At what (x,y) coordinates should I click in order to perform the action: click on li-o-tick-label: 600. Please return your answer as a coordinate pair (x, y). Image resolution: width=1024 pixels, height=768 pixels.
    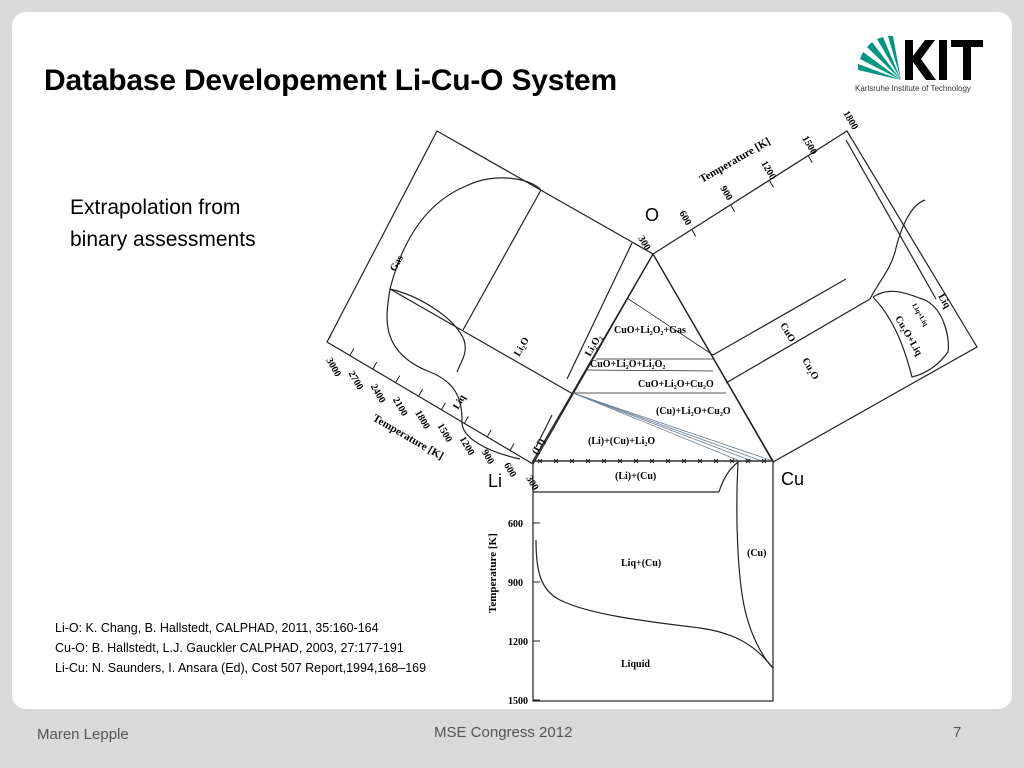
    Looking at the image, I should click on (509, 470).